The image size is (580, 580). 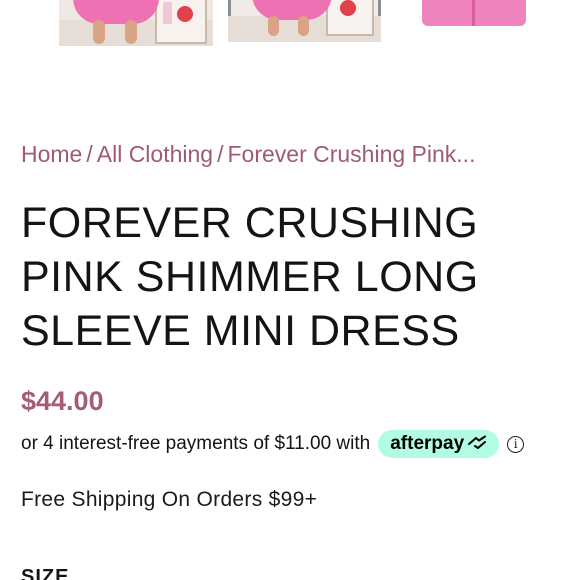 I want to click on product-price: $44.00, so click(x=62, y=401).